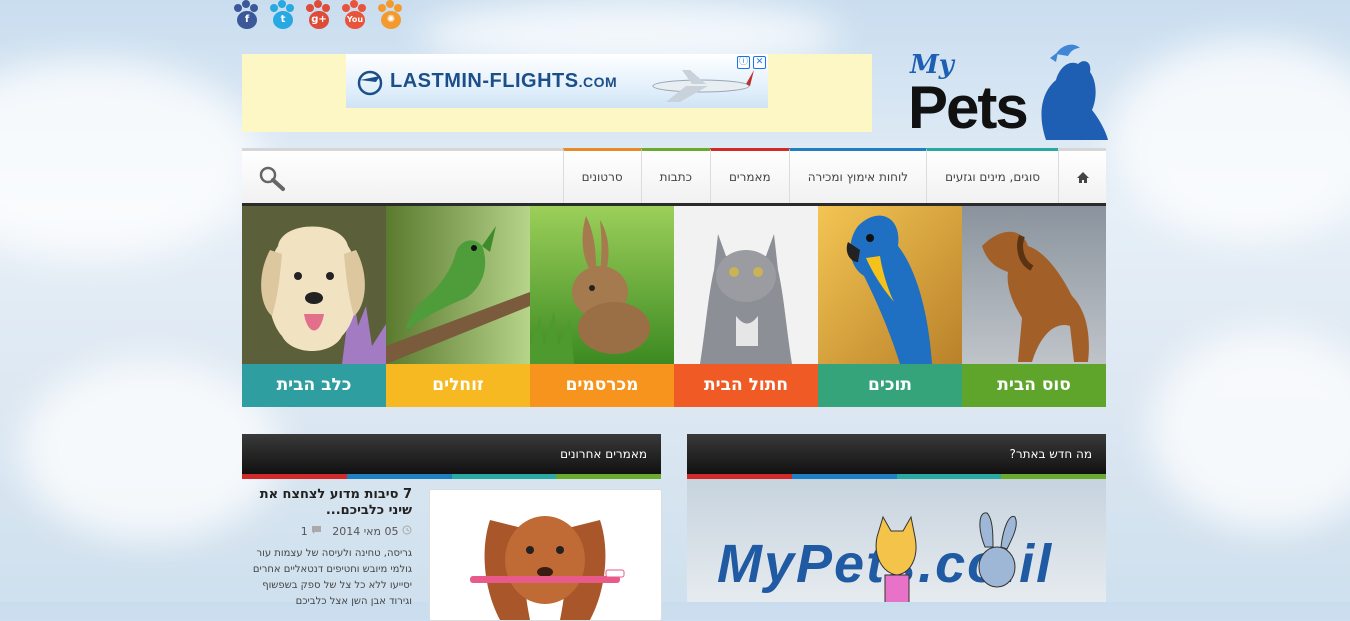  I want to click on ad-brand: LASTMIN-FLIGHTS.COM, so click(504, 81).